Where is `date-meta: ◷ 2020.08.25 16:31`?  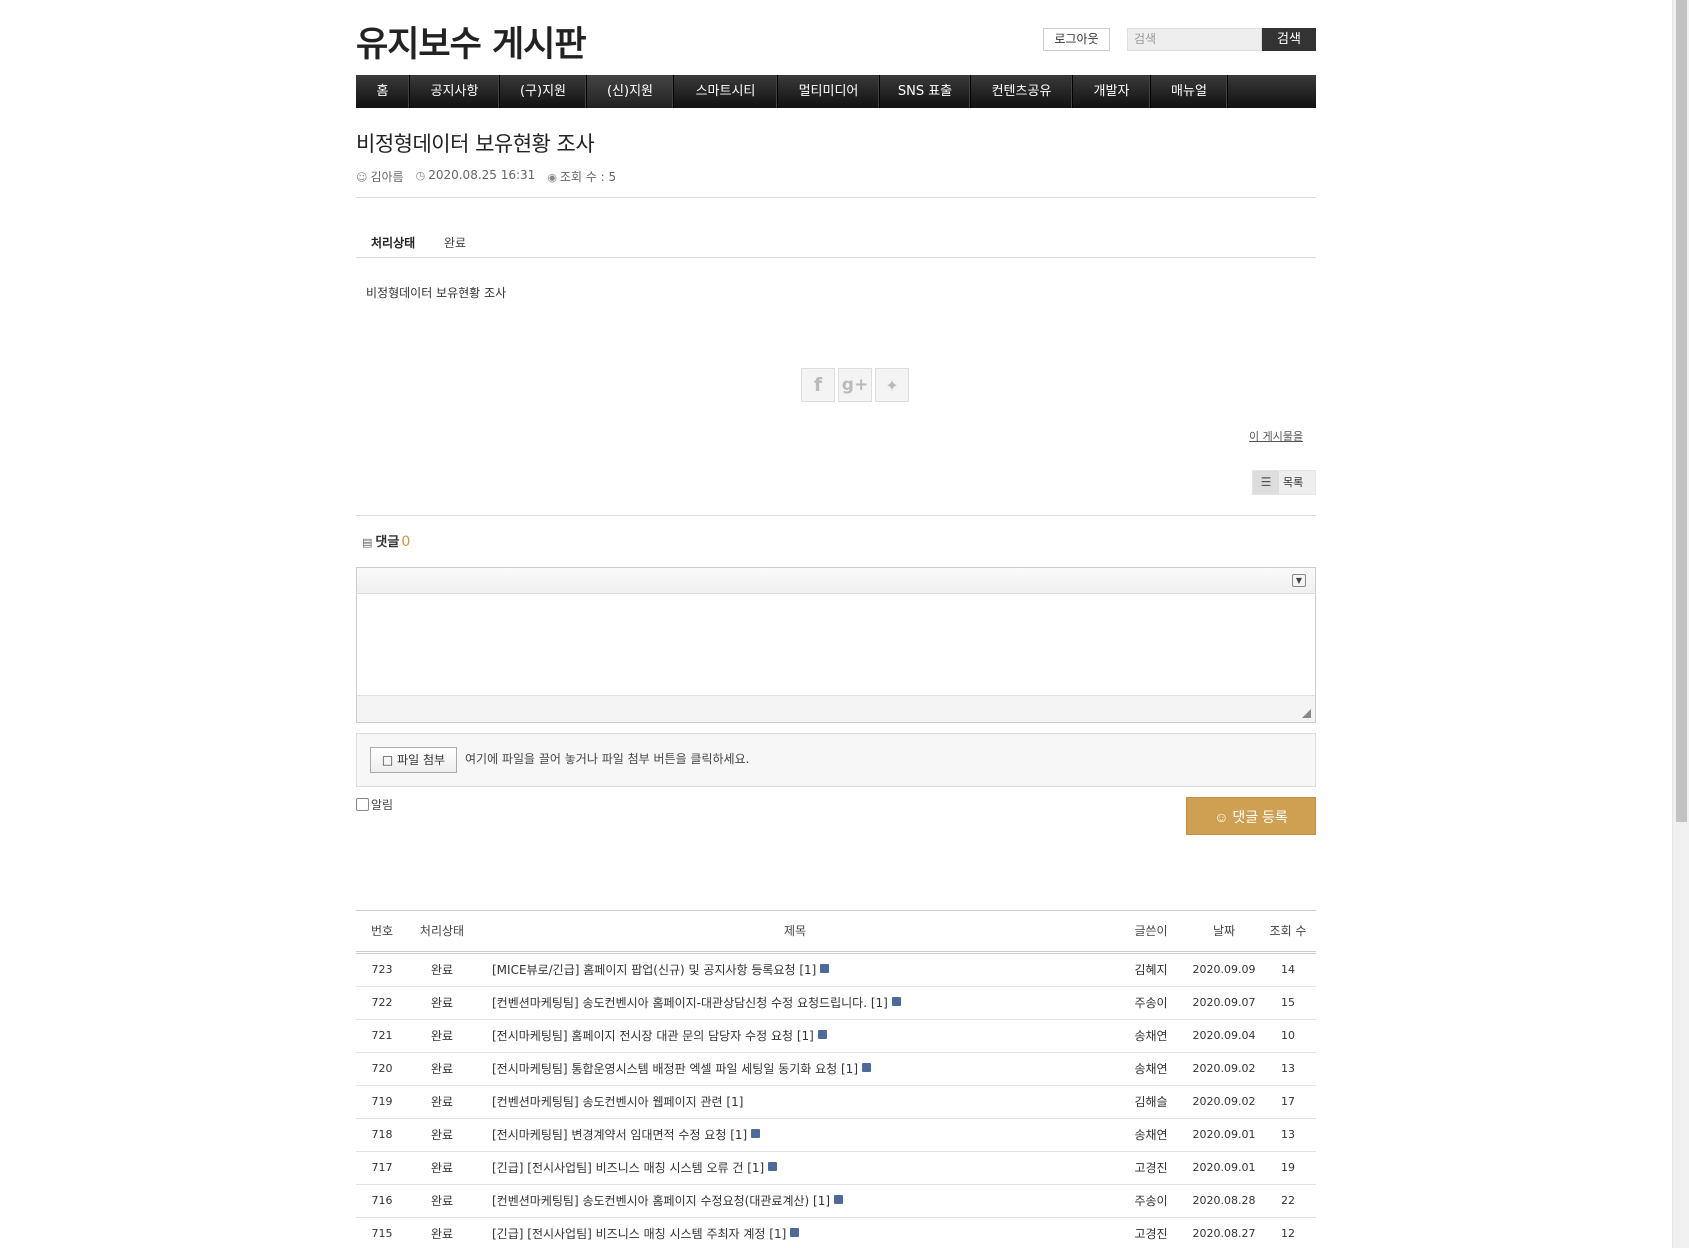
date-meta: ◷ 2020.08.25 16:31 is located at coordinates (476, 176).